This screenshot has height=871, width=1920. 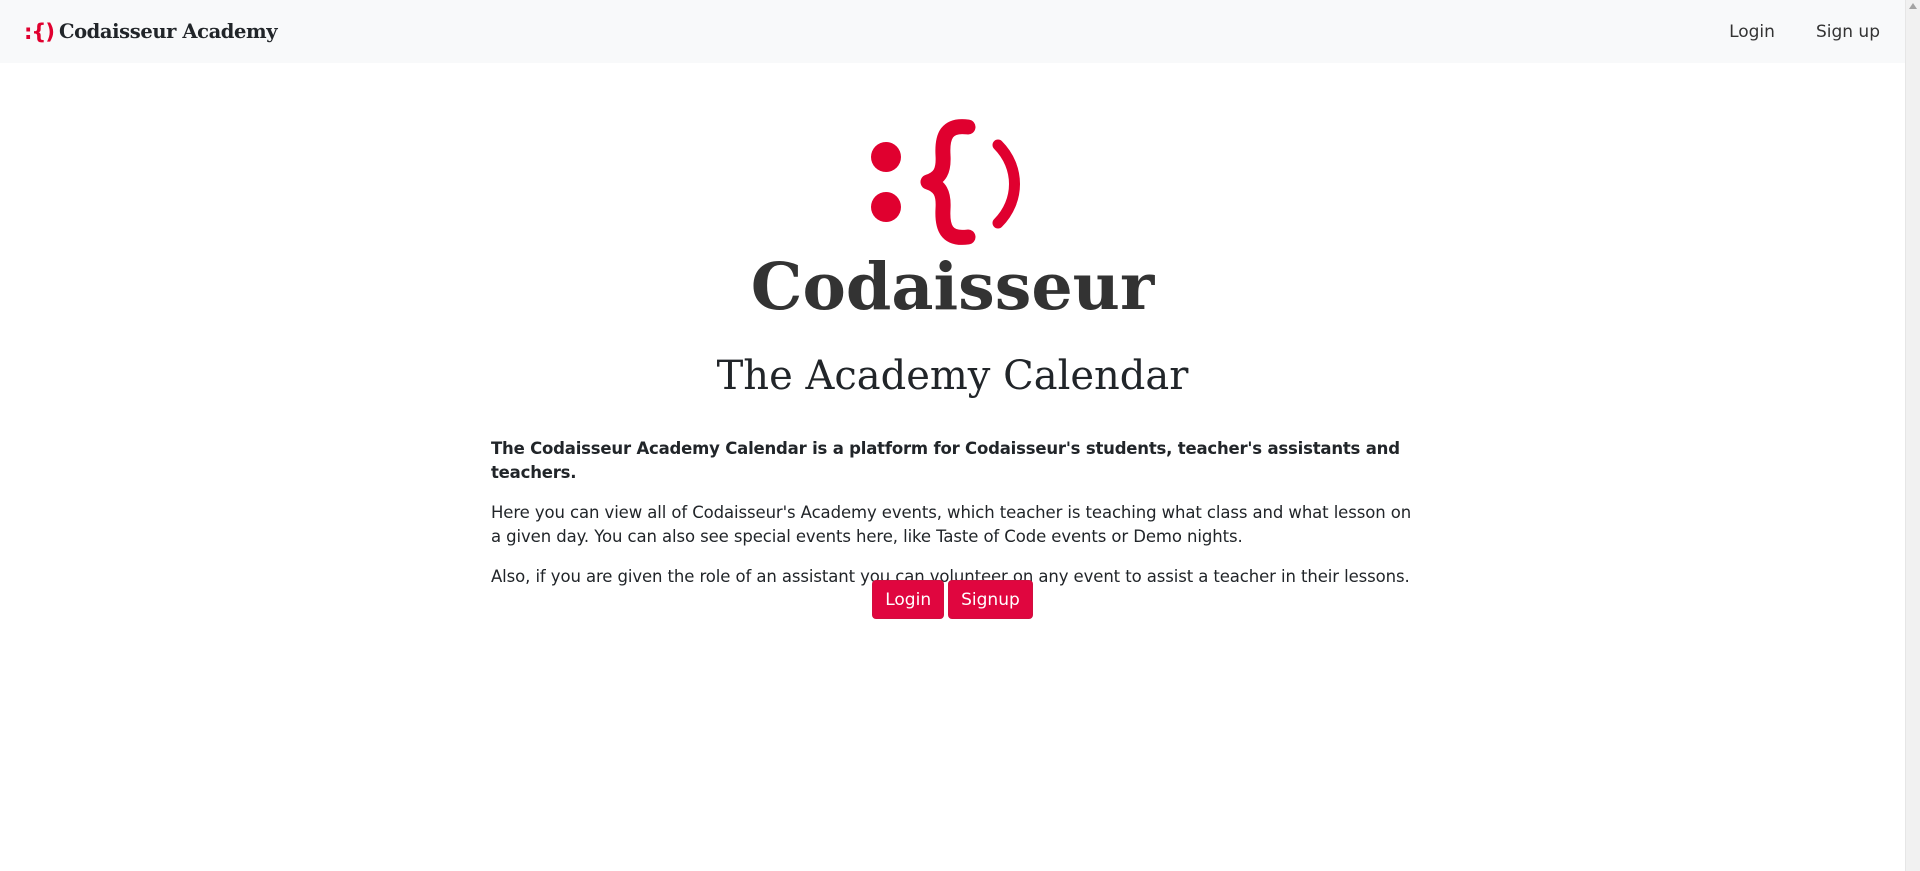 What do you see at coordinates (1912, 435) in the screenshot?
I see `vertical-scrollbar` at bounding box center [1912, 435].